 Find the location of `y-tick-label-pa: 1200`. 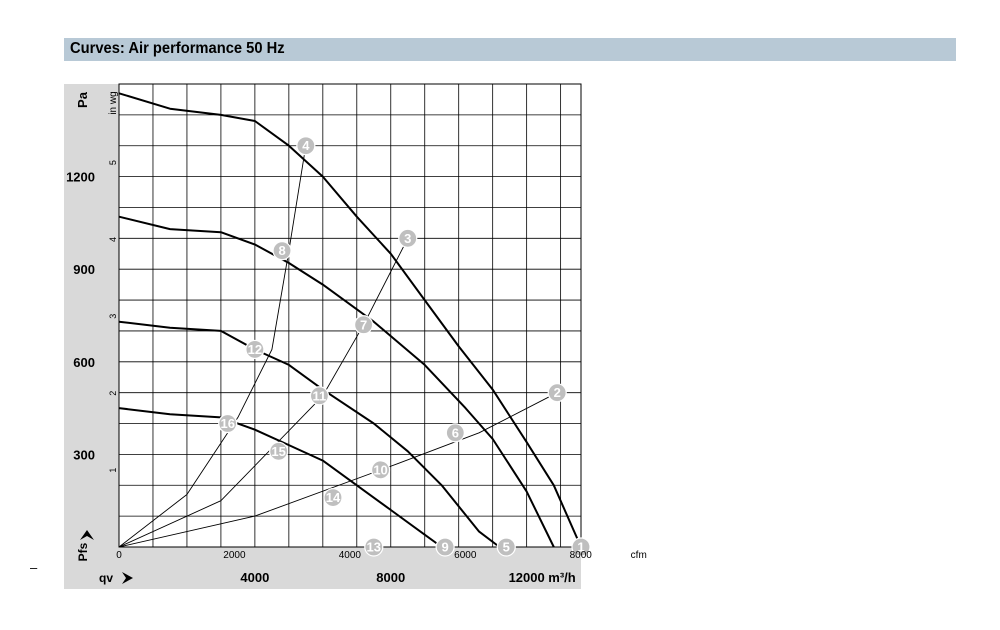

y-tick-label-pa: 1200 is located at coordinates (80, 177).